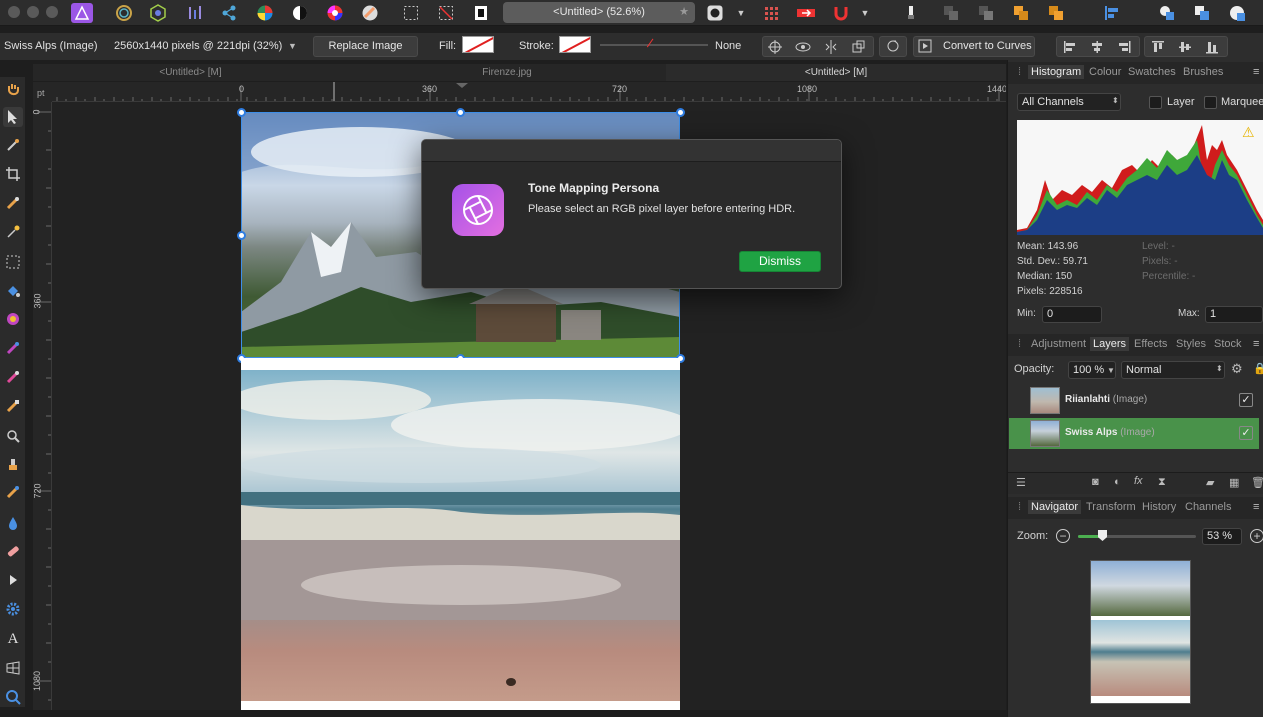 Image resolution: width=1263 pixels, height=717 pixels. What do you see at coordinates (986, 13) in the screenshot?
I see `order-backward-icon` at bounding box center [986, 13].